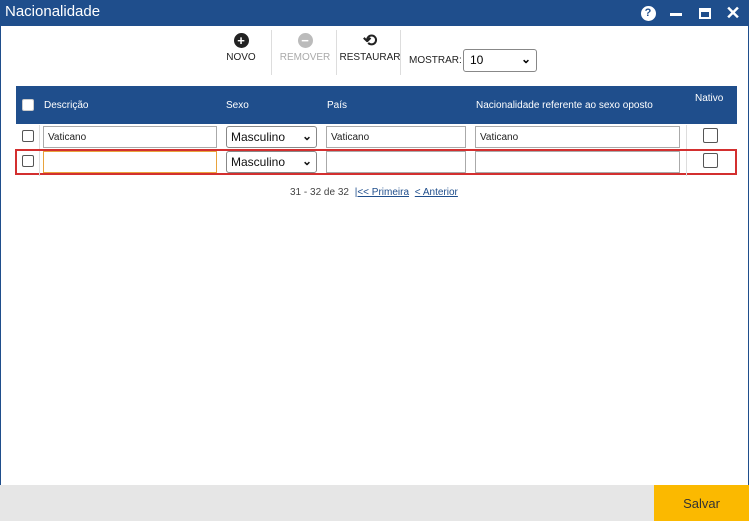 Image resolution: width=749 pixels, height=521 pixels. I want to click on table-row: Vaticano Masculino ⌄ Vaticano Vaticano, so click(376, 137).